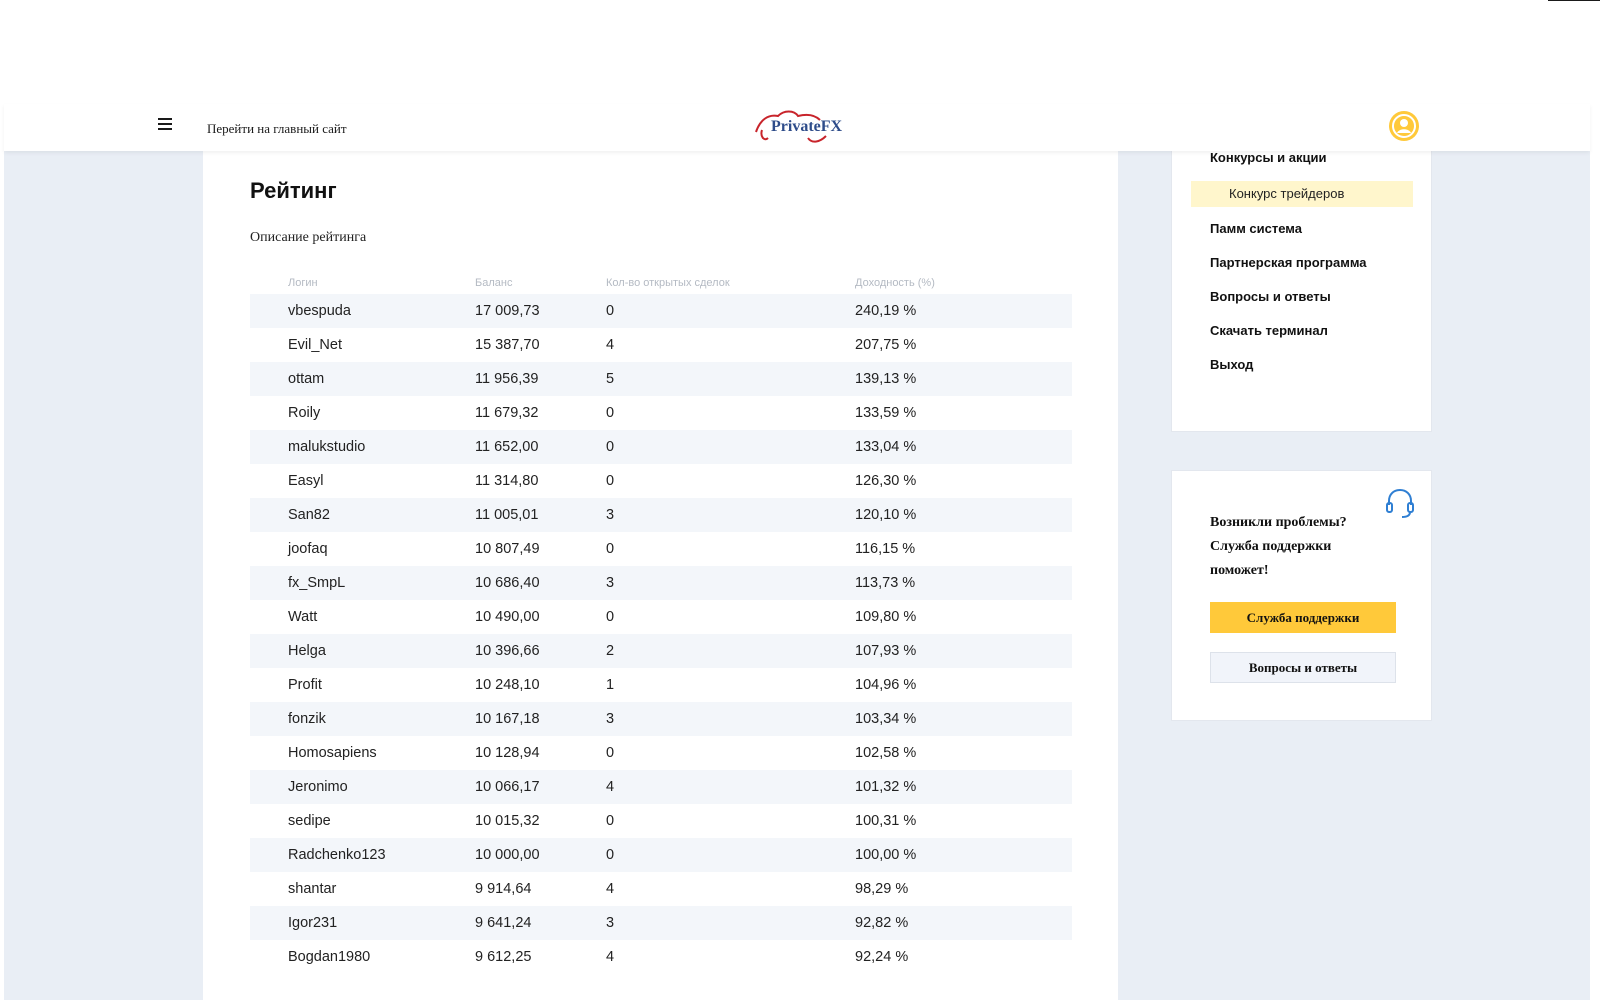 This screenshot has width=1600, height=1000. I want to click on table-cell: 102,58 %, so click(886, 753).